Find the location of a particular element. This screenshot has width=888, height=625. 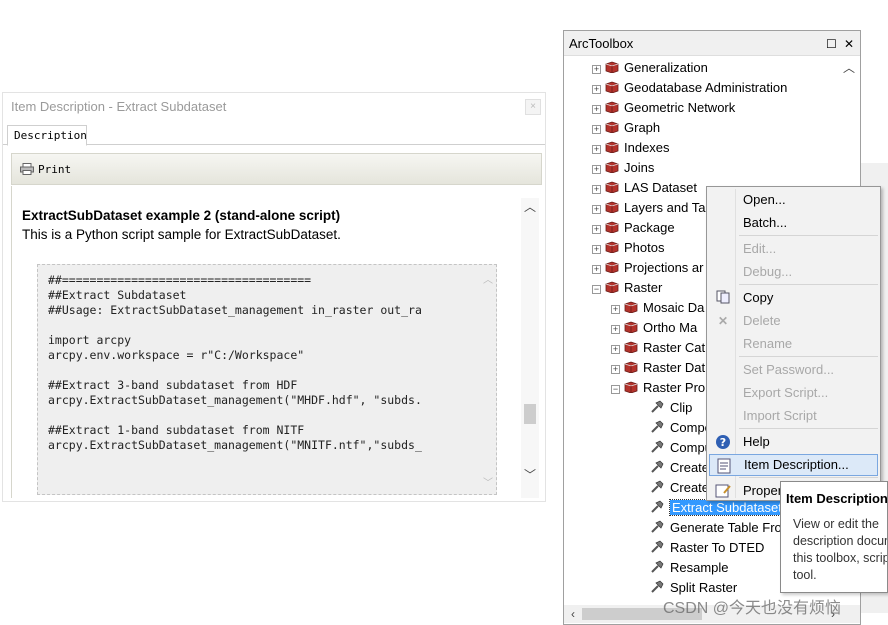

copy-icon is located at coordinates (723, 298).